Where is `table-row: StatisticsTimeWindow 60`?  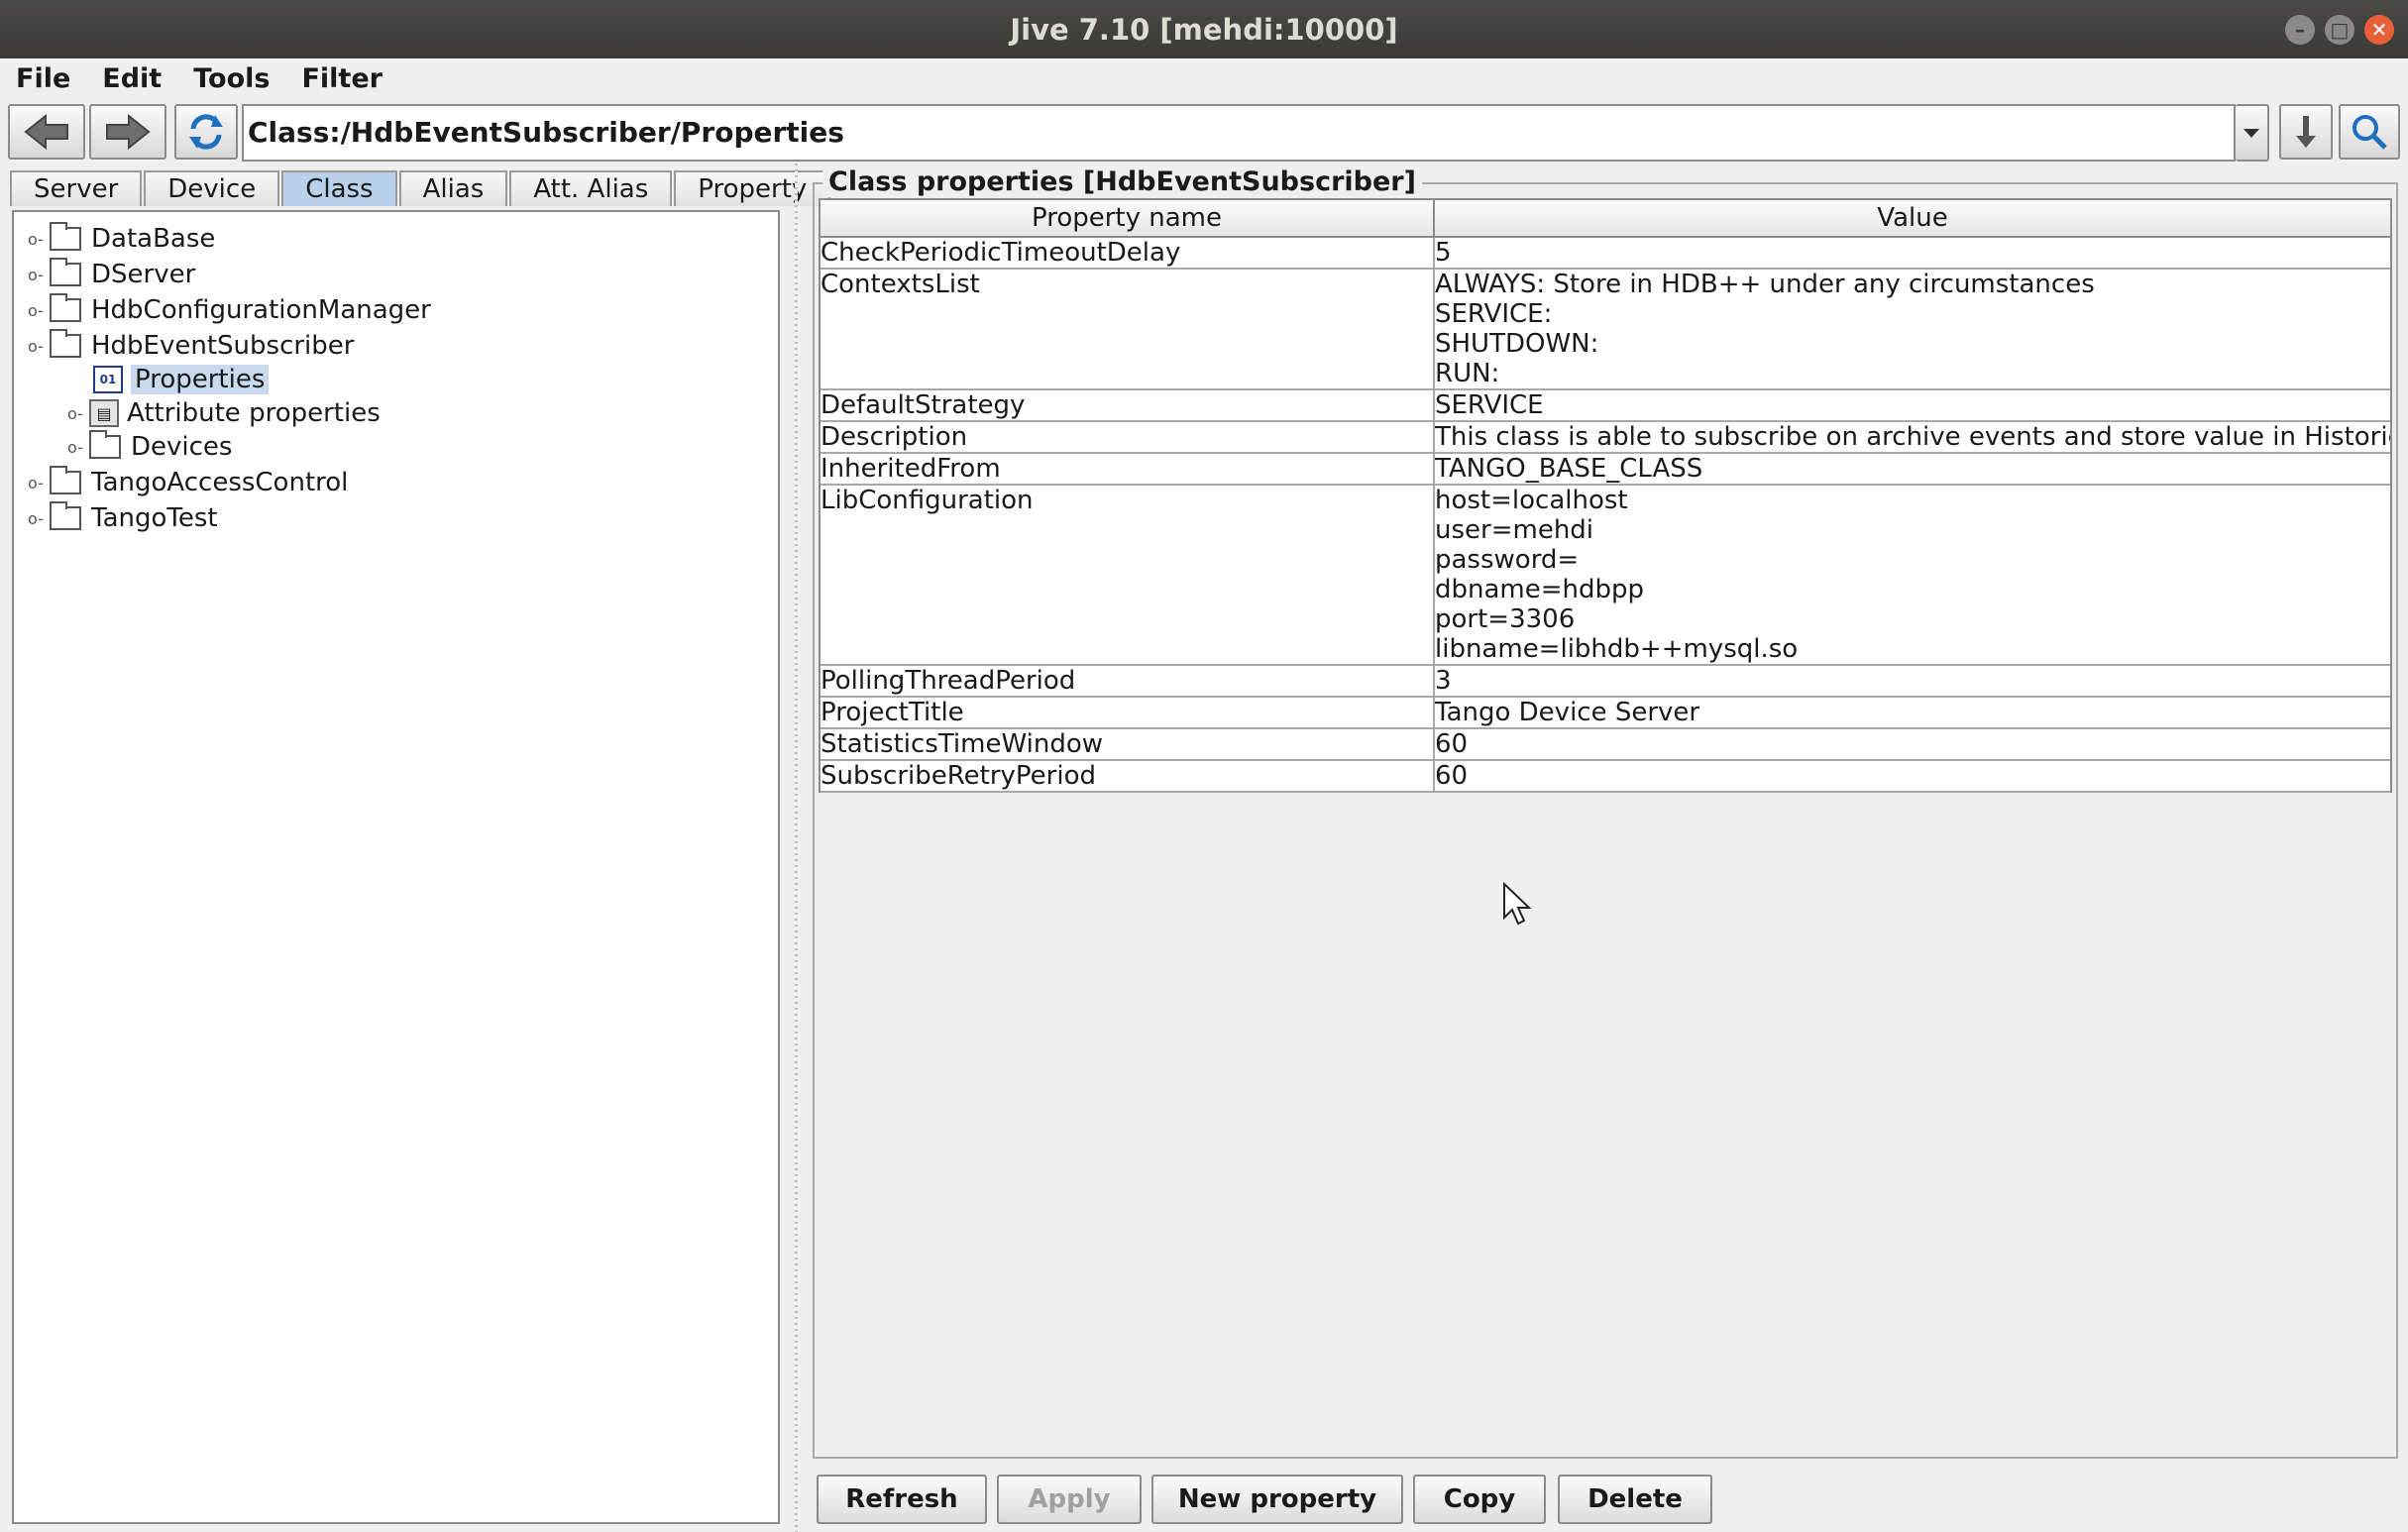 table-row: StatisticsTimeWindow 60 is located at coordinates (1605, 745).